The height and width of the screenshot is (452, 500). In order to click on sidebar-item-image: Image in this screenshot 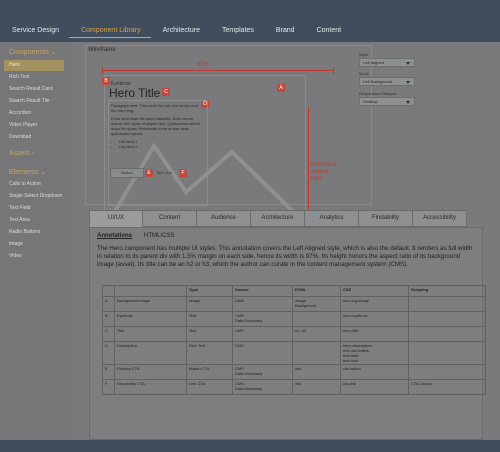, I will do `click(38, 244)`.